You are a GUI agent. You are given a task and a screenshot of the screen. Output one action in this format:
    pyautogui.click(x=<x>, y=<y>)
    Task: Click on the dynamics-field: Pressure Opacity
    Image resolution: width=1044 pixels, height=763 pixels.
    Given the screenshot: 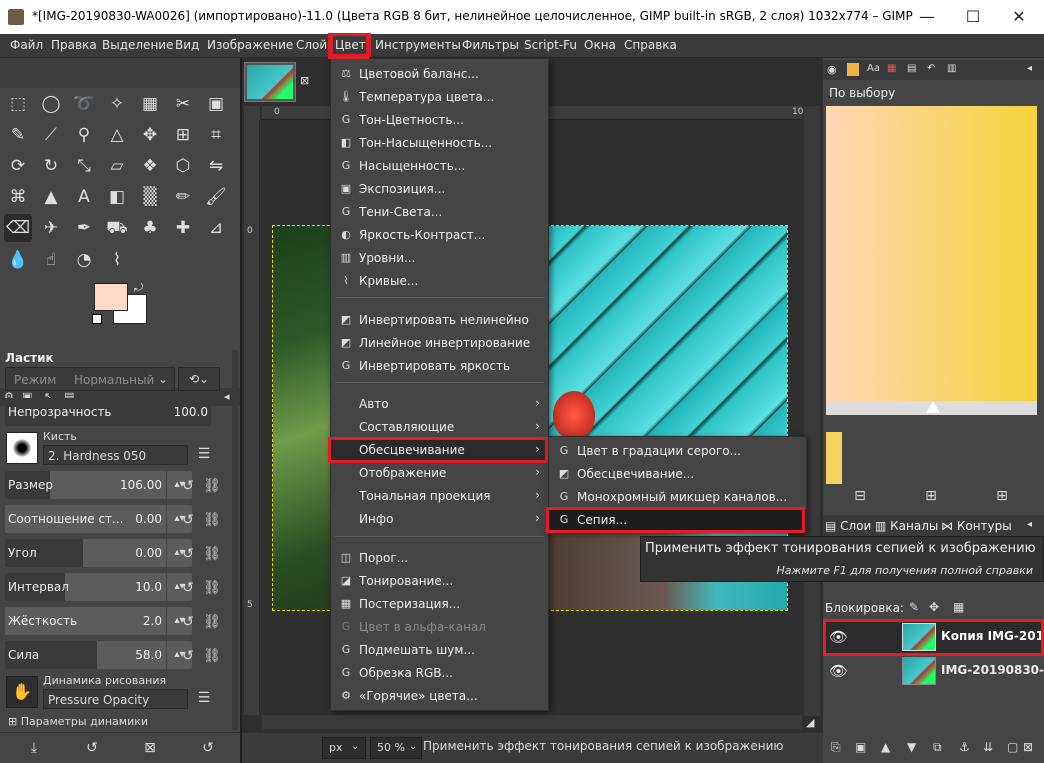 What is the action you would take?
    pyautogui.click(x=115, y=699)
    